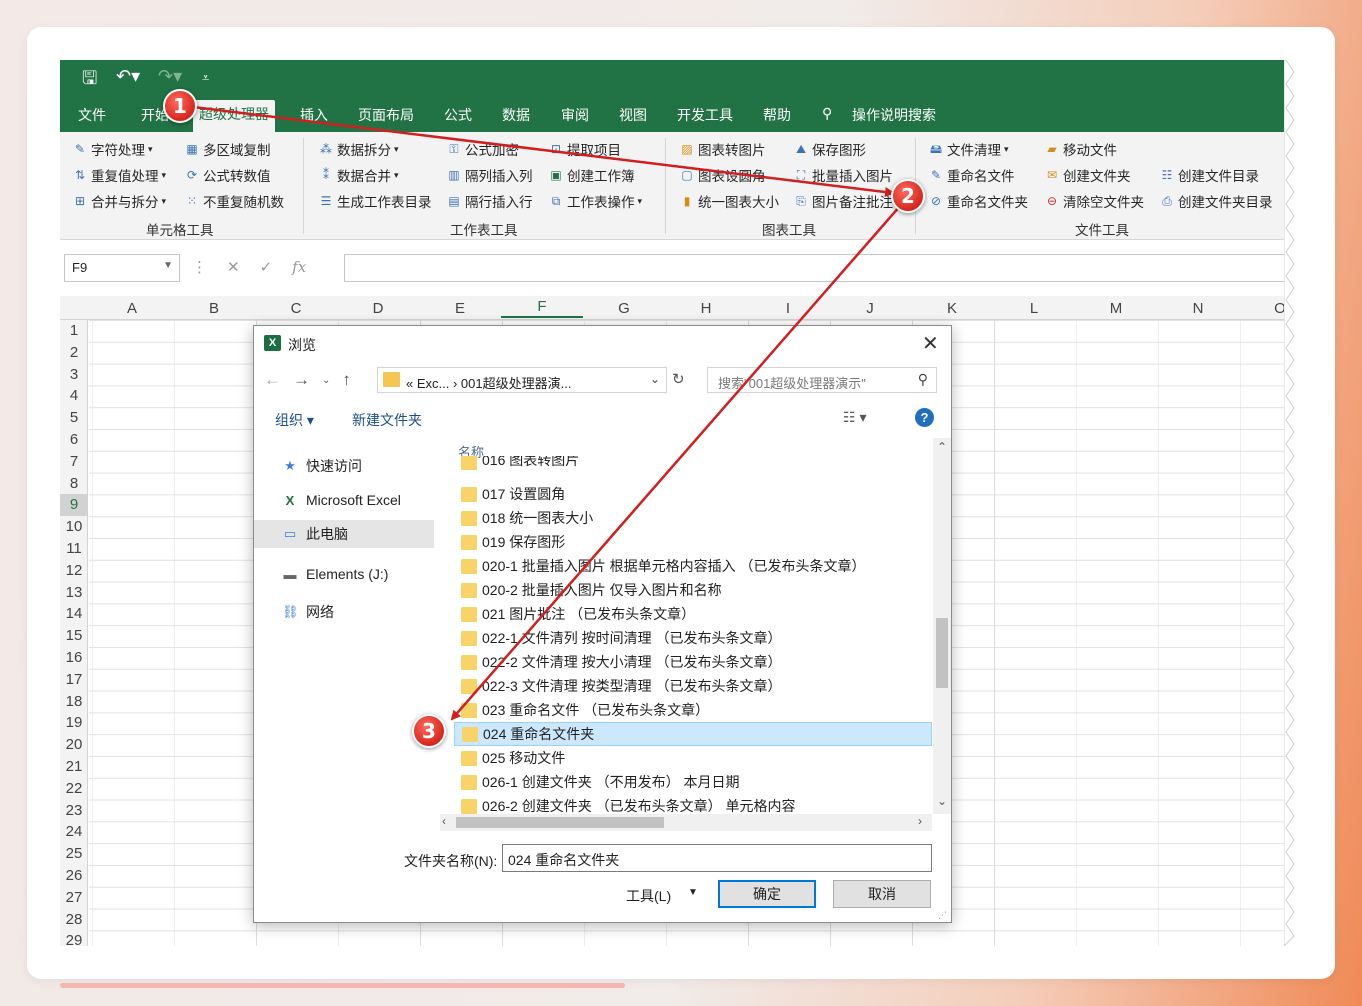  What do you see at coordinates (429, 731) in the screenshot?
I see `step-badge-3: 3` at bounding box center [429, 731].